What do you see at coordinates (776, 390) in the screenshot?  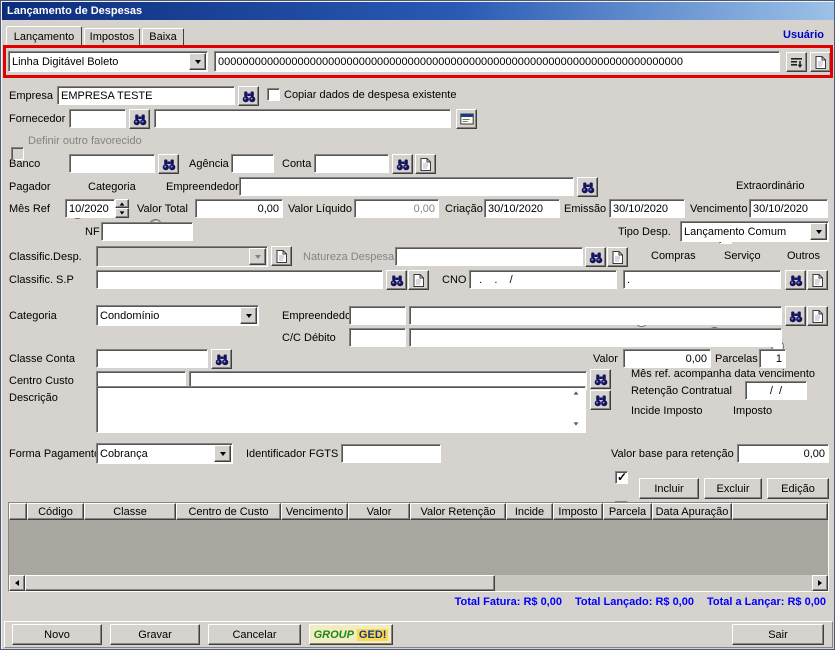 I see `retencao-data-input` at bounding box center [776, 390].